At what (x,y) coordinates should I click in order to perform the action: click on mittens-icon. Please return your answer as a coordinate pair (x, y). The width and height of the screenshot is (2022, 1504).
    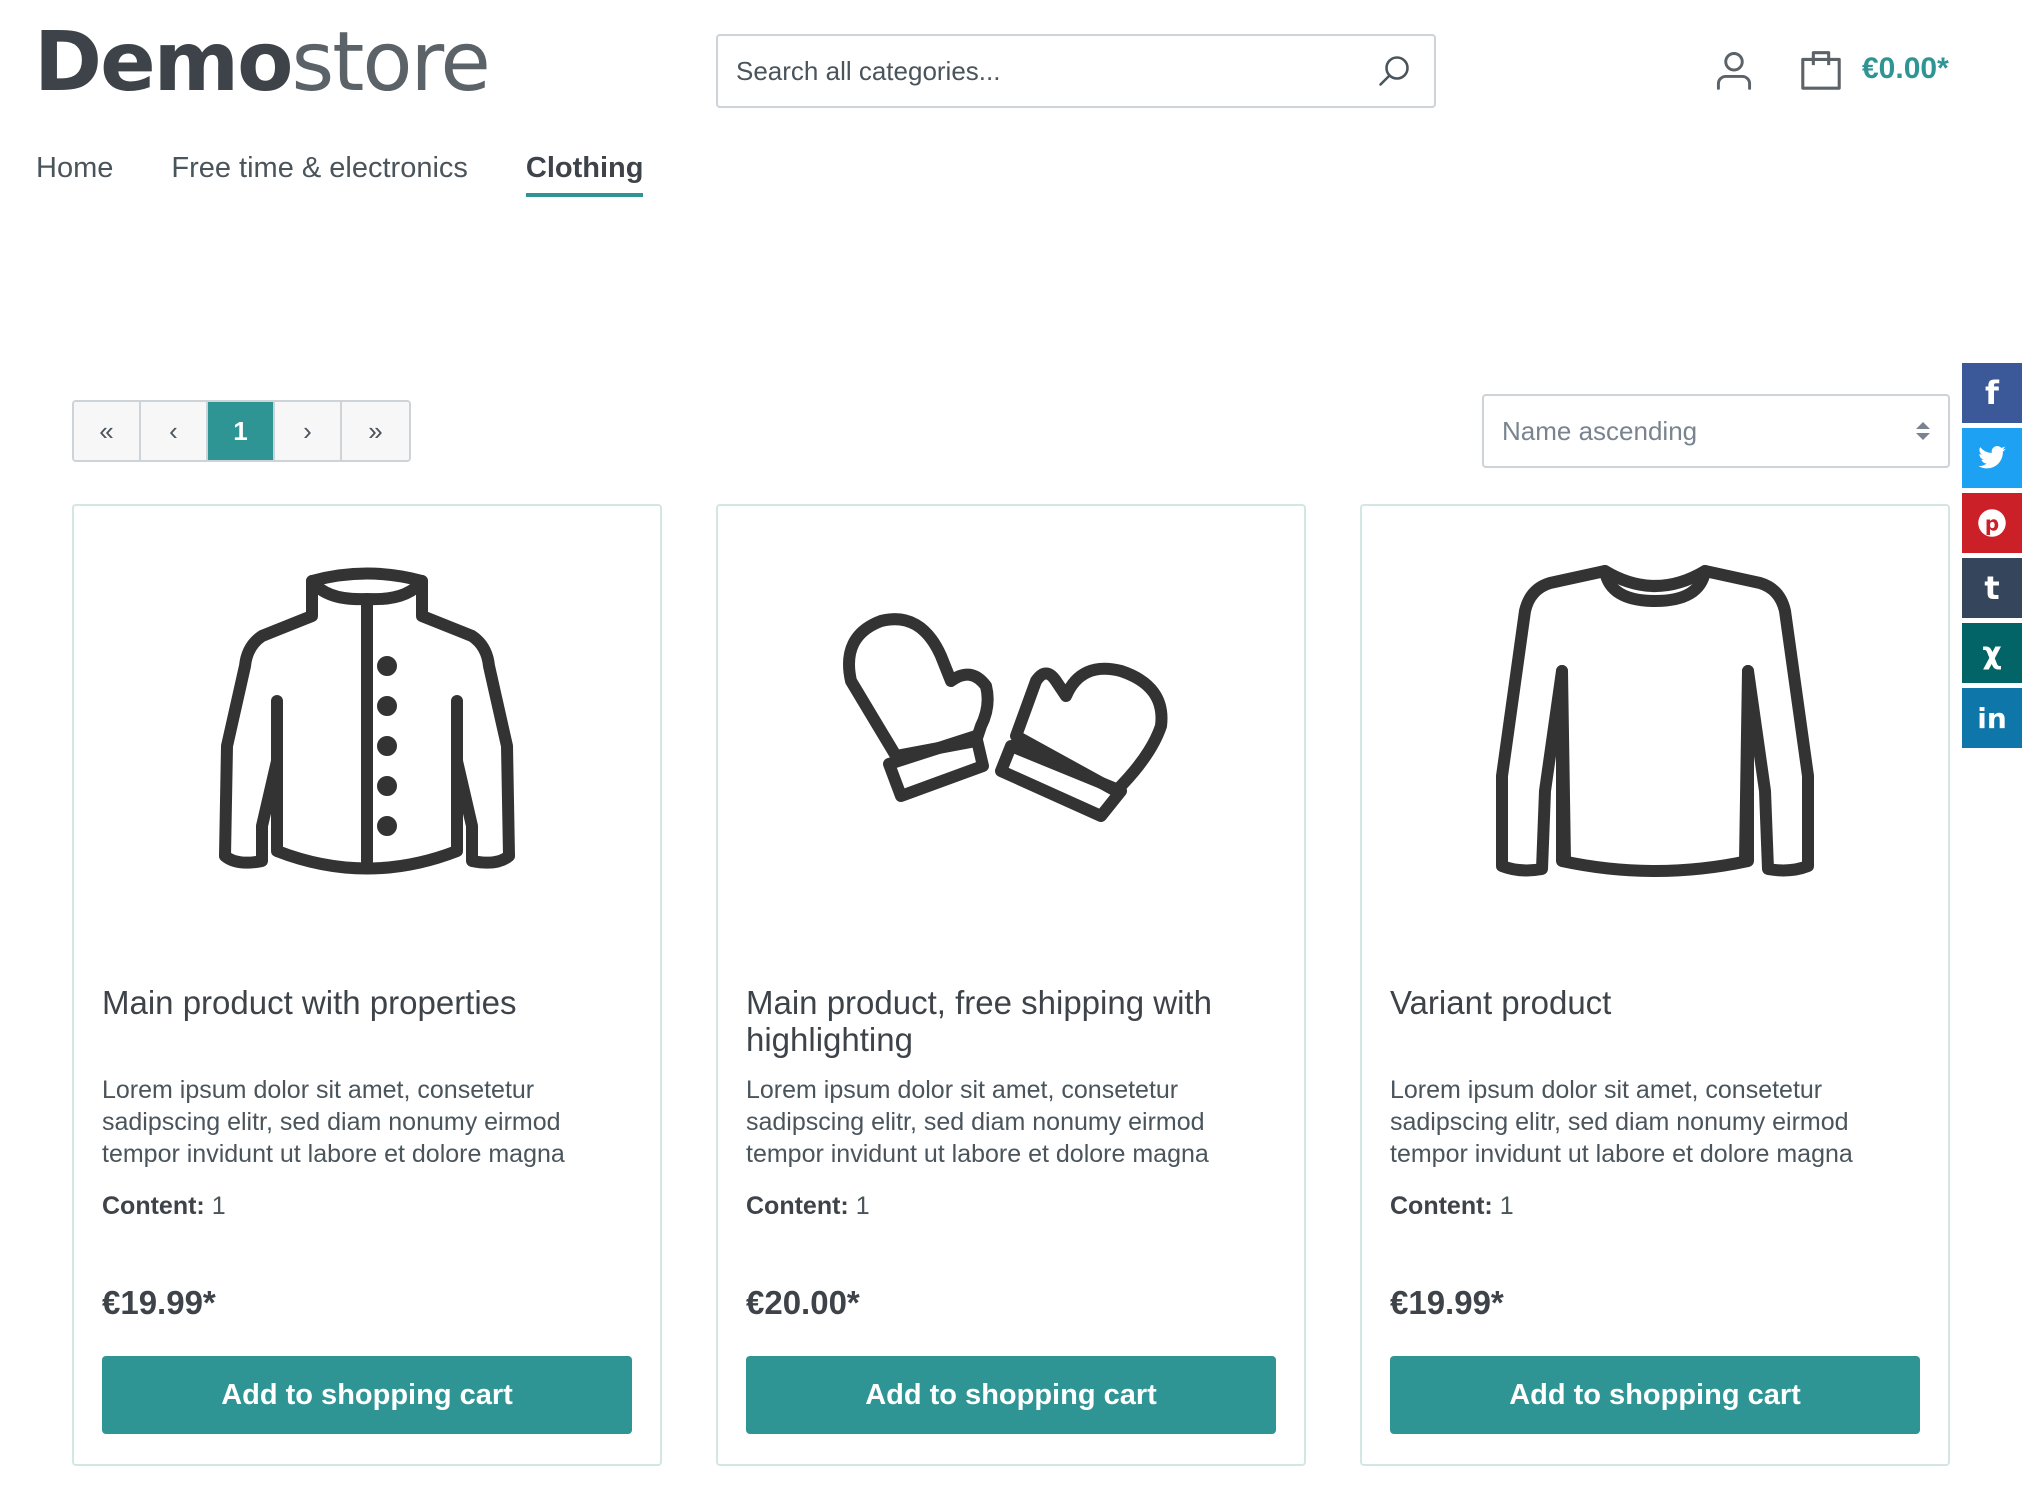
    Looking at the image, I should click on (1005, 717).